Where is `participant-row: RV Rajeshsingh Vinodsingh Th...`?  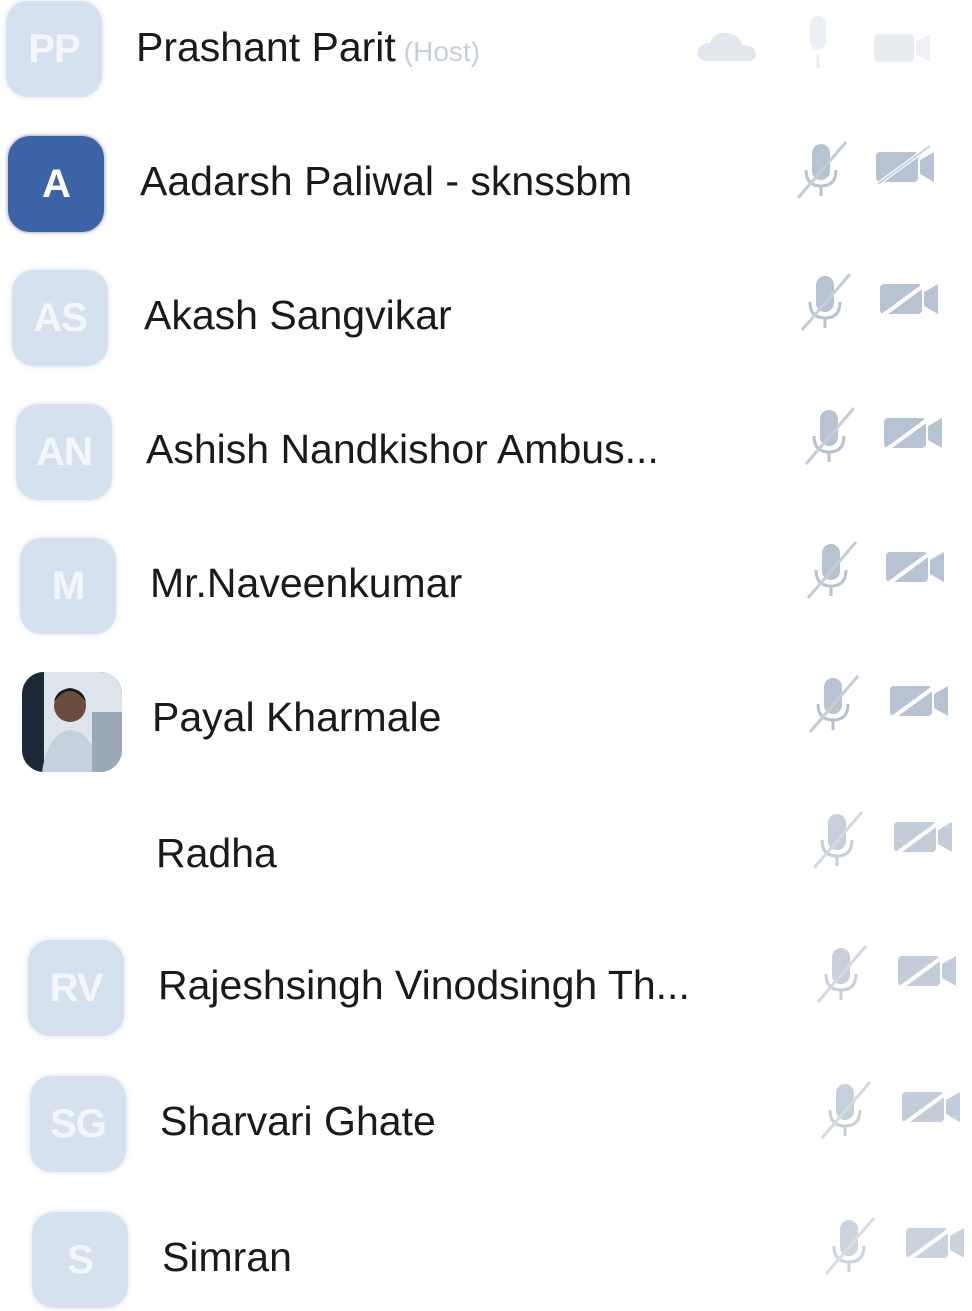 participant-row: RV Rajeshsingh Vinodsingh Th... is located at coordinates (486, 989).